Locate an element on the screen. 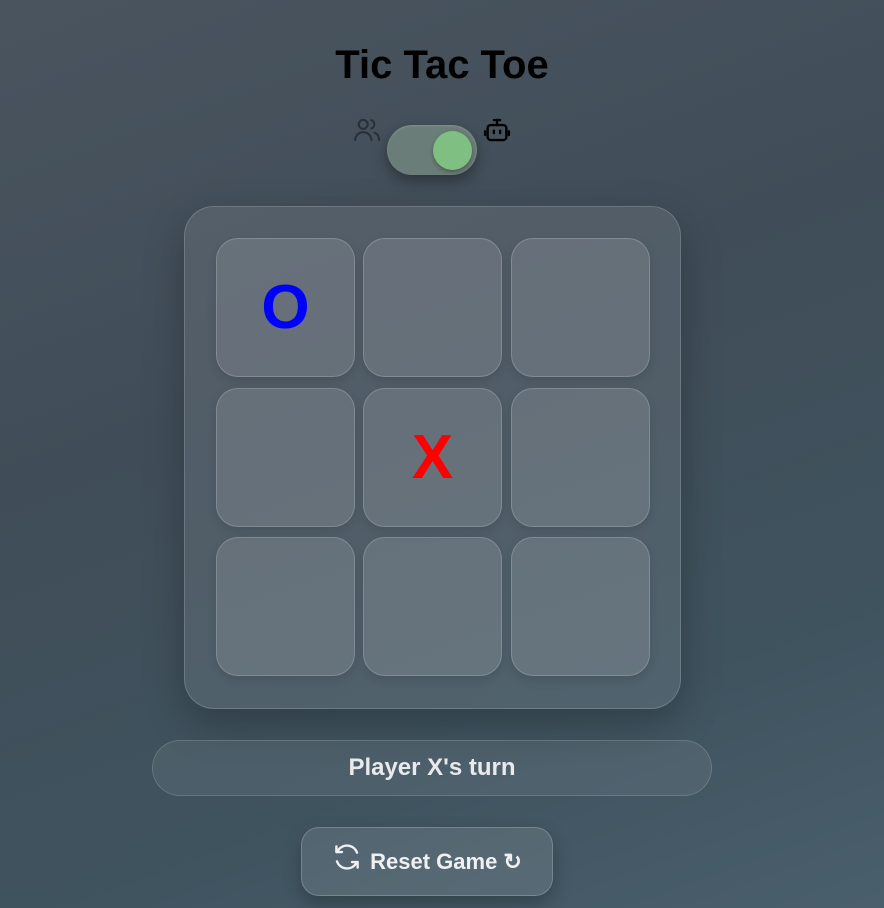 The width and height of the screenshot is (884, 908). users-icon is located at coordinates (367, 130).